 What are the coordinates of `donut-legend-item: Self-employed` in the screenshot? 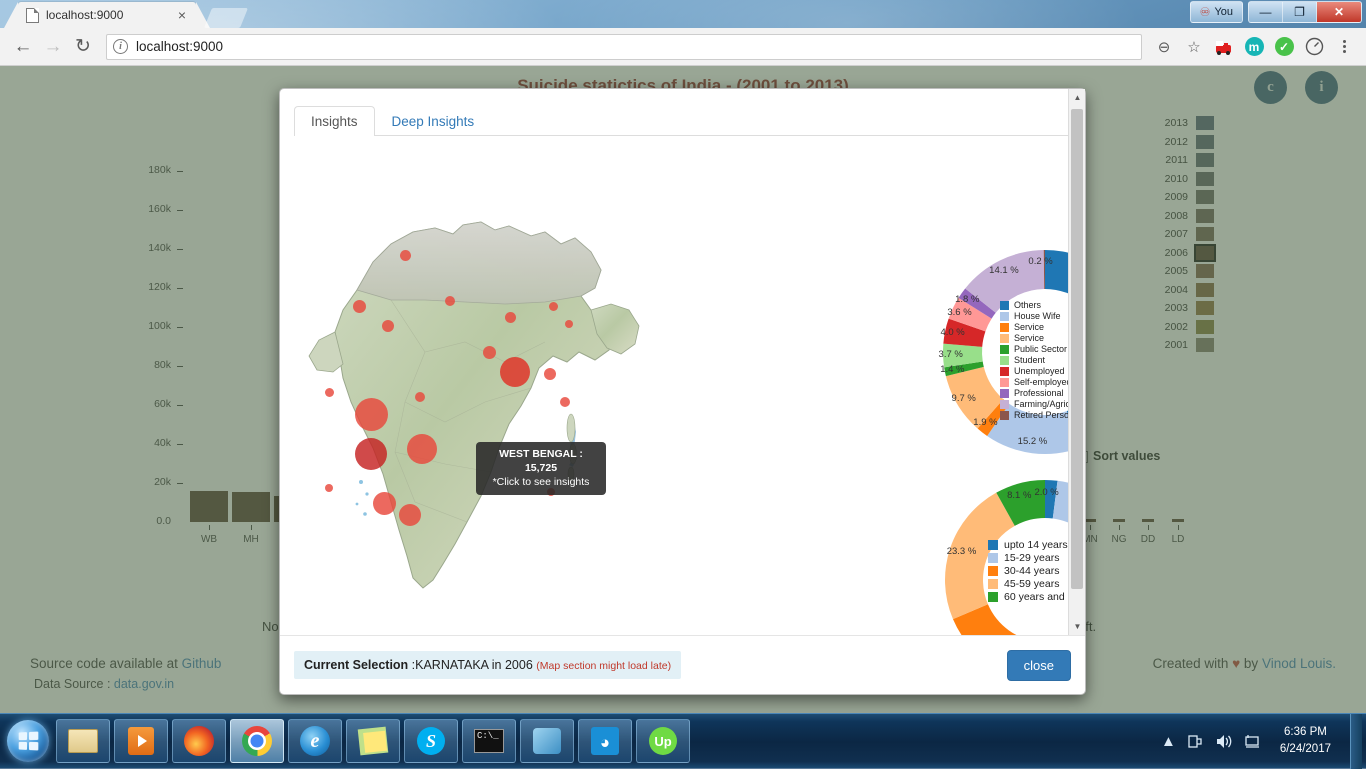 It's located at (1034, 382).